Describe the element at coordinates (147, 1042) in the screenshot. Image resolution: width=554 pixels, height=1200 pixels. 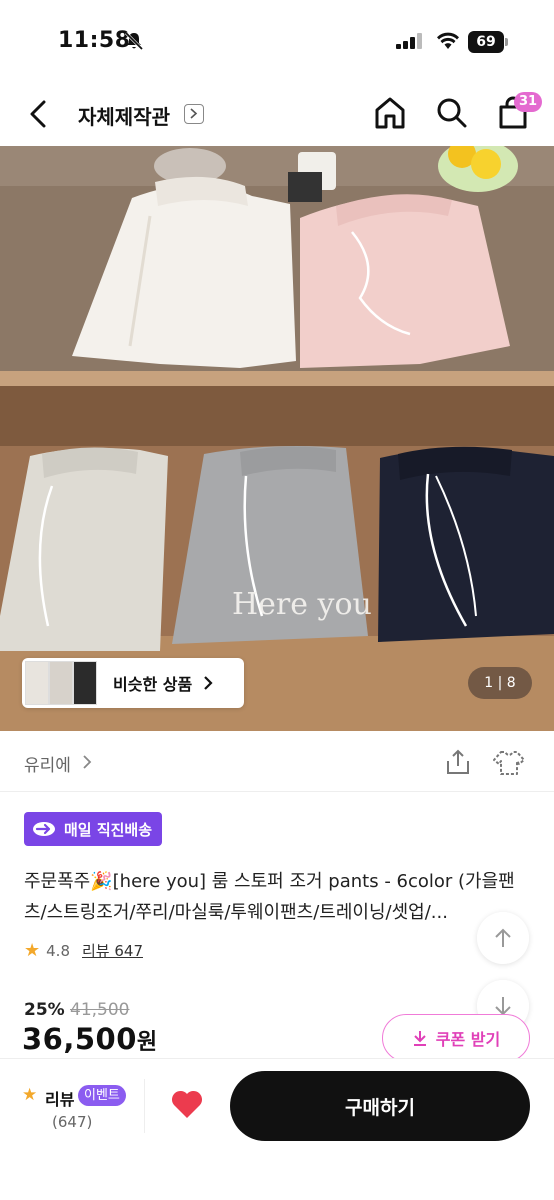
I see `currency-unit: 원` at that location.